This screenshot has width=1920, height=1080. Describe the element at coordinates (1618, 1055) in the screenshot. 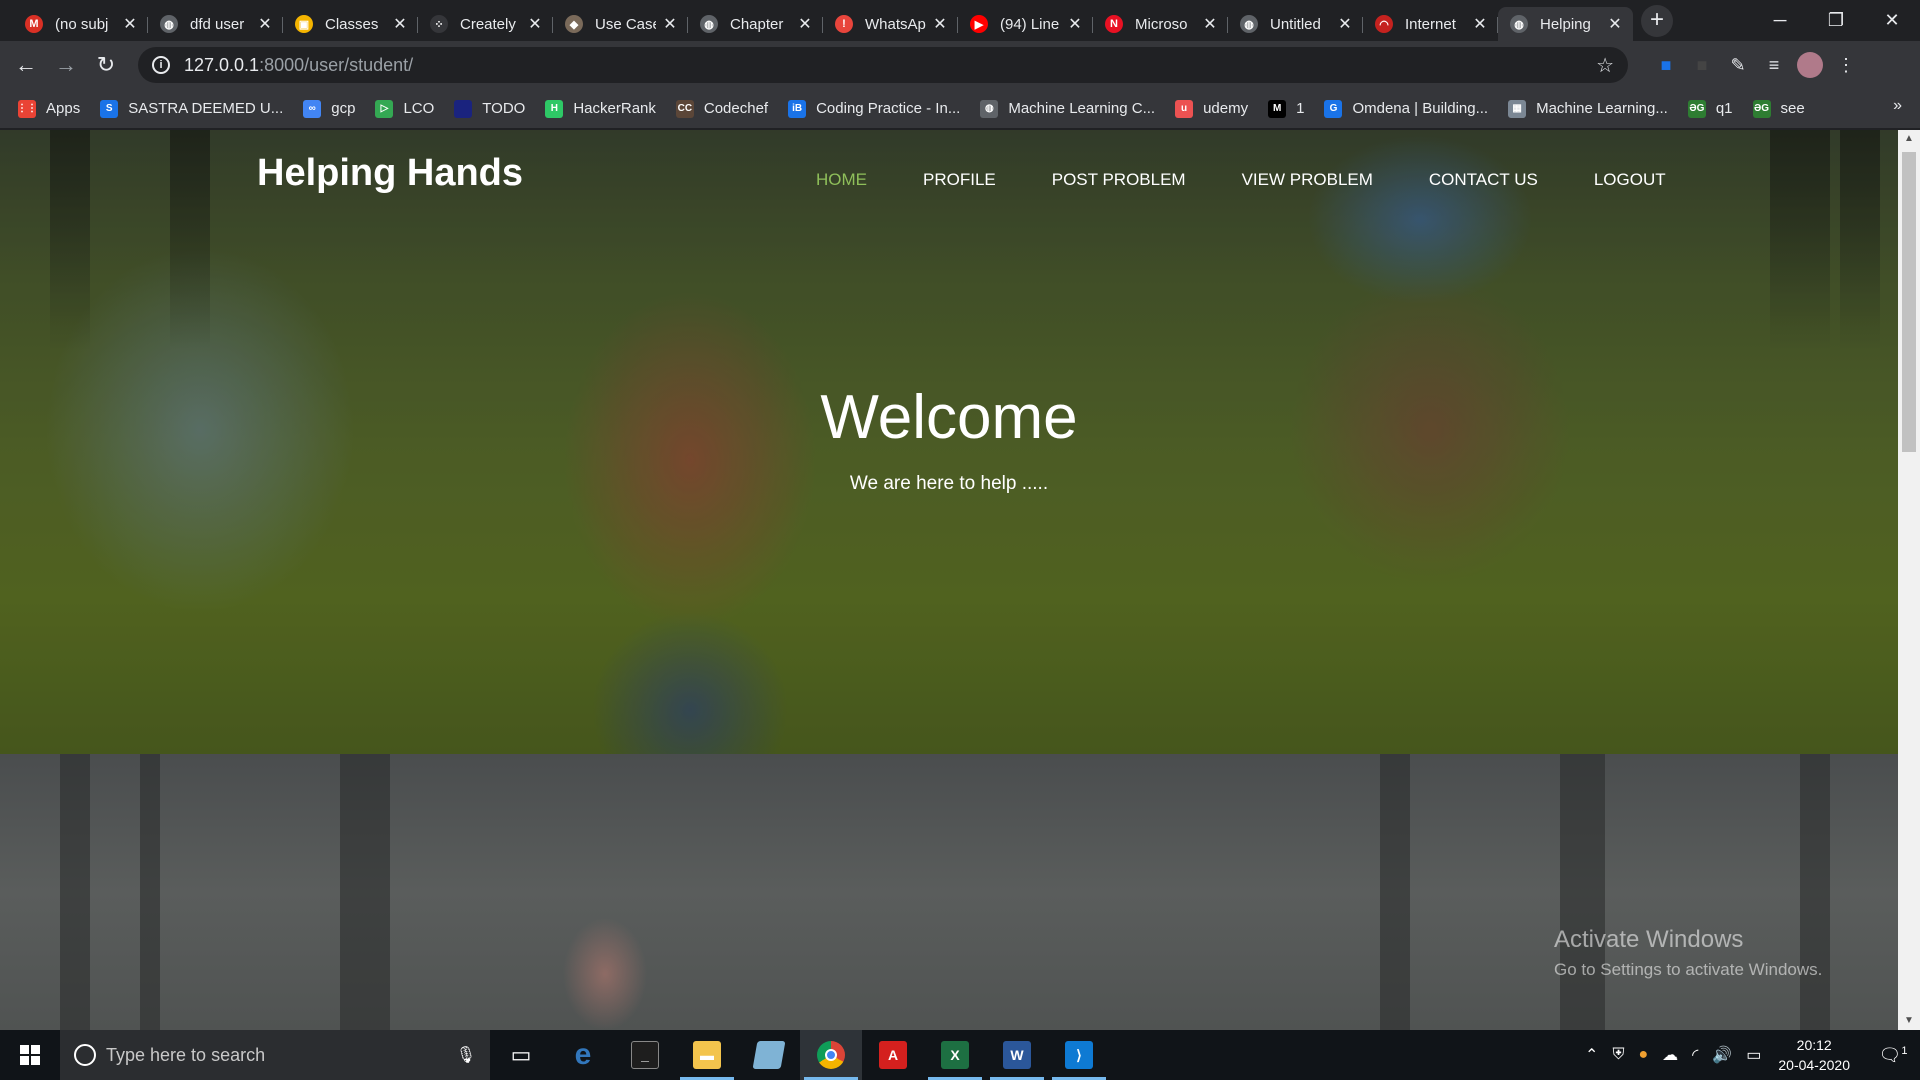

I see `defender-shield-icon: ⛨` at that location.